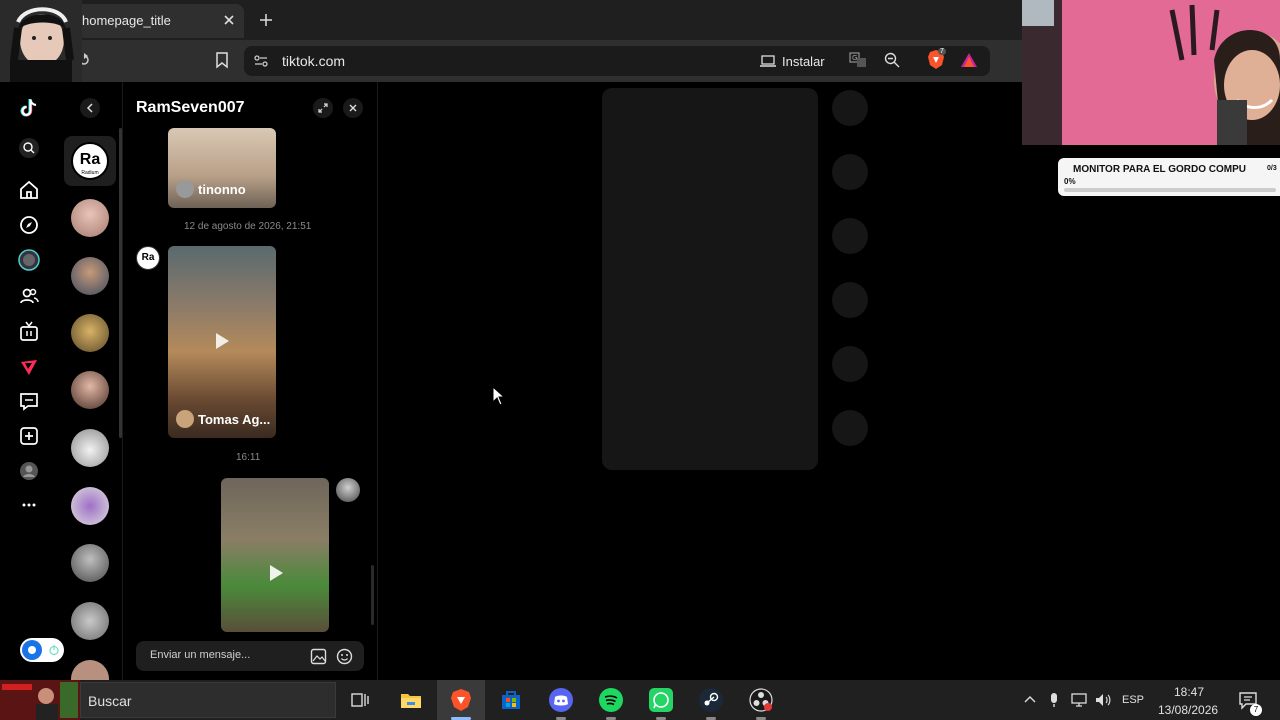  What do you see at coordinates (561, 700) in the screenshot?
I see `discord-icon` at bounding box center [561, 700].